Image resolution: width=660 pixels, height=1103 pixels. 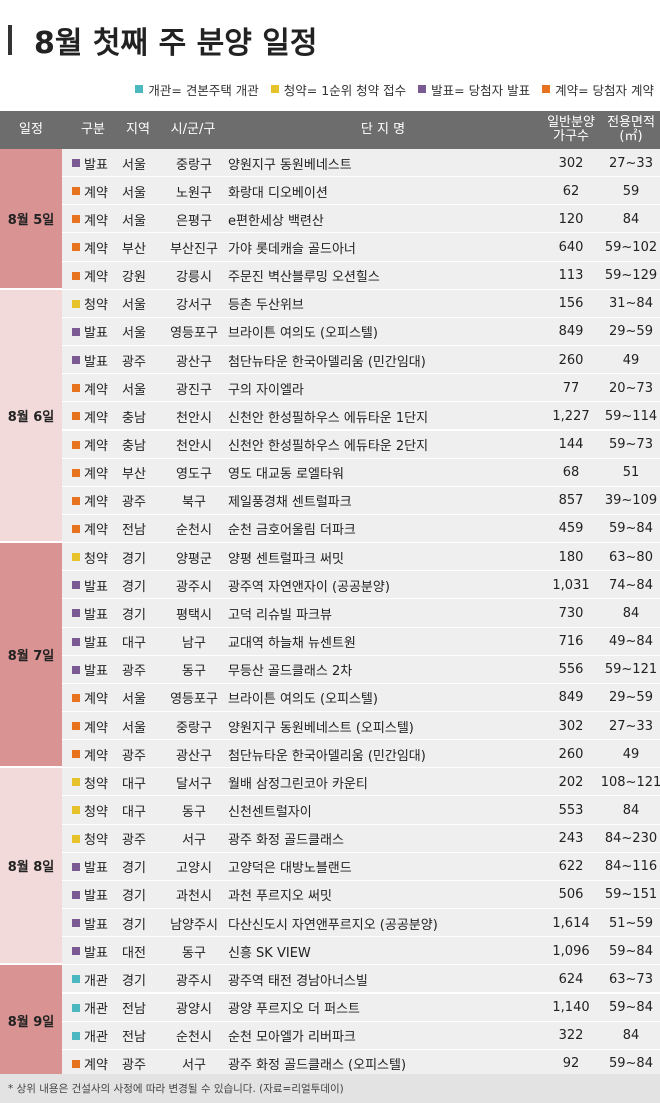 What do you see at coordinates (571, 979) in the screenshot?
I see `row-units: 624` at bounding box center [571, 979].